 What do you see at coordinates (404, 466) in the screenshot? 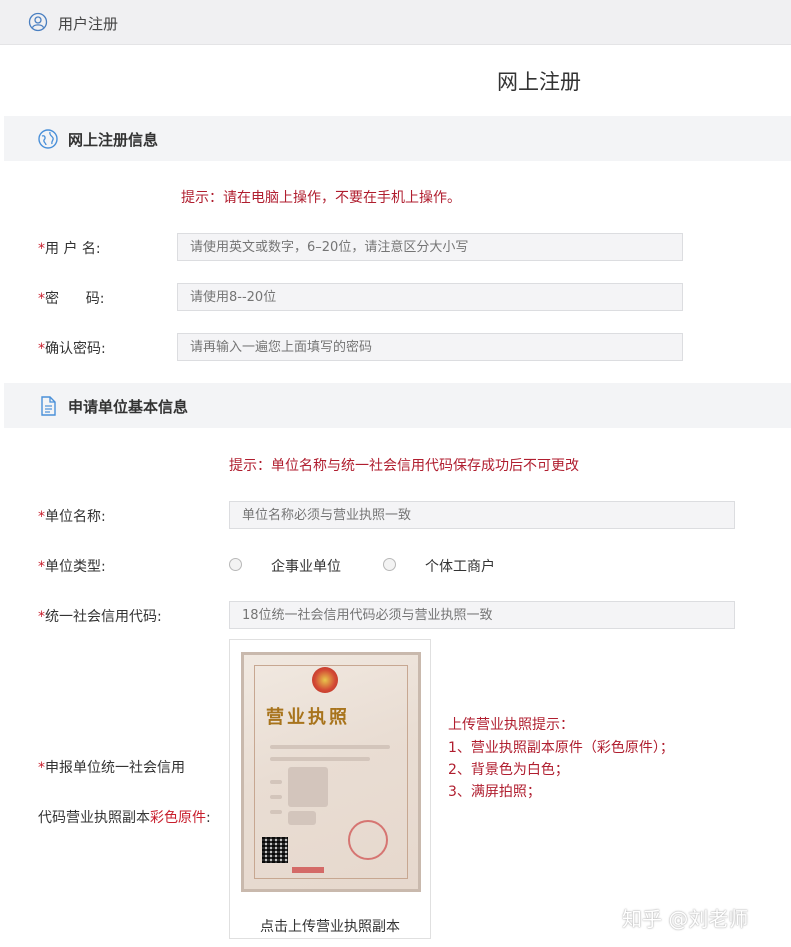
I see `unit-hint: 提示：单位名称与统一社会信用代码保存成功后不可更改` at bounding box center [404, 466].